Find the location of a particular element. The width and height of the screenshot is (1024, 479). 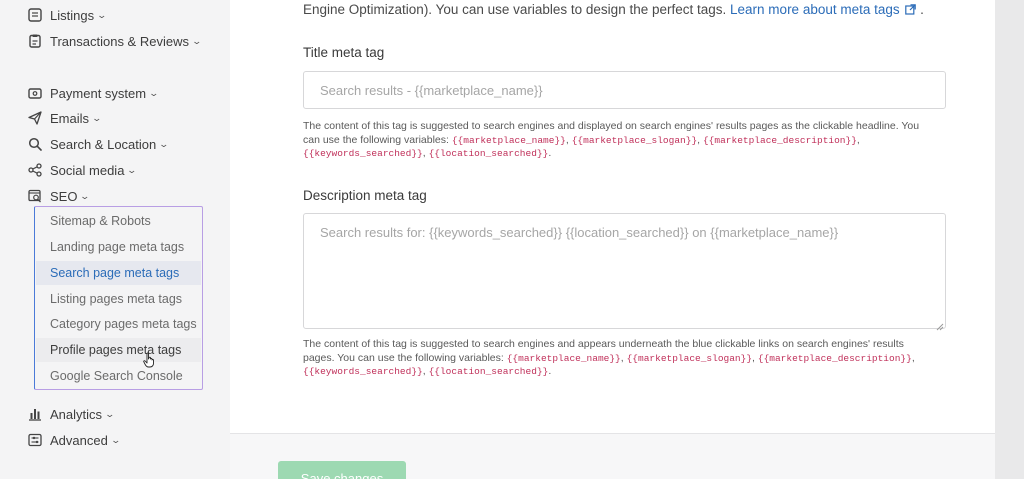

sidebar-item-label: Search & Location is located at coordinates (103, 144).